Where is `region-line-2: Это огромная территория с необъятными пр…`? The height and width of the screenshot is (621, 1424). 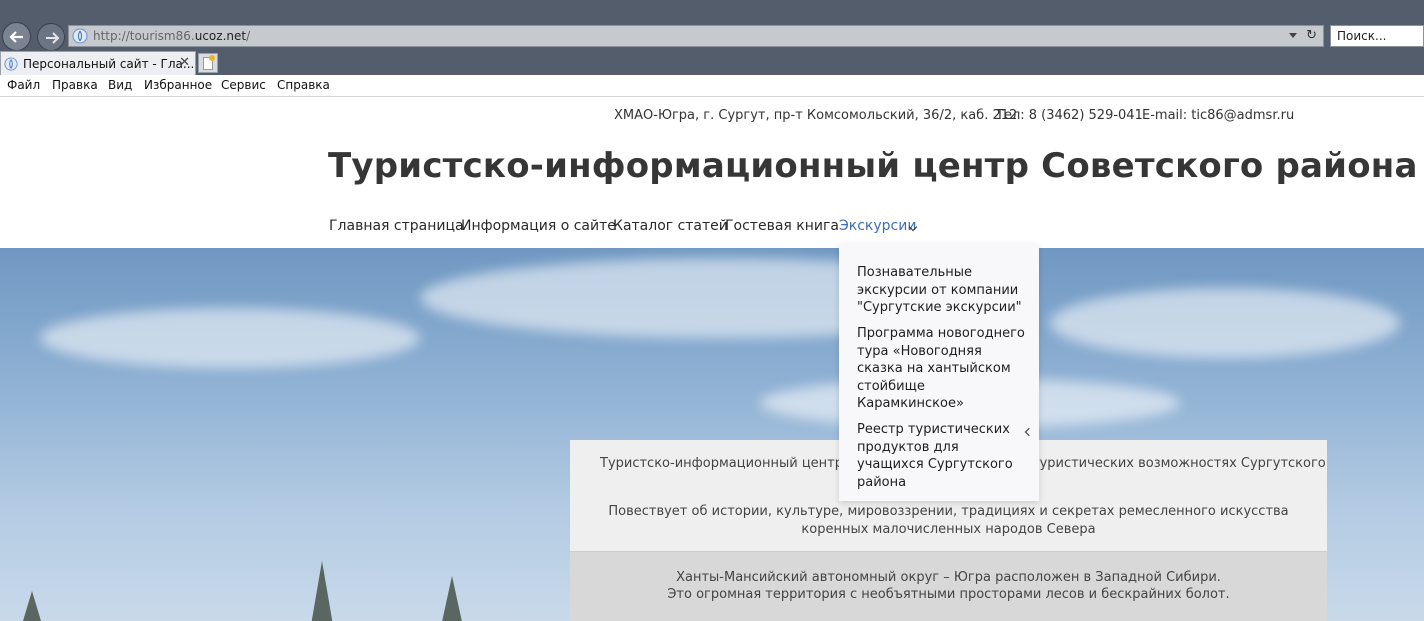
region-line-2: Это огромная территория с необъятными пр… is located at coordinates (948, 594).